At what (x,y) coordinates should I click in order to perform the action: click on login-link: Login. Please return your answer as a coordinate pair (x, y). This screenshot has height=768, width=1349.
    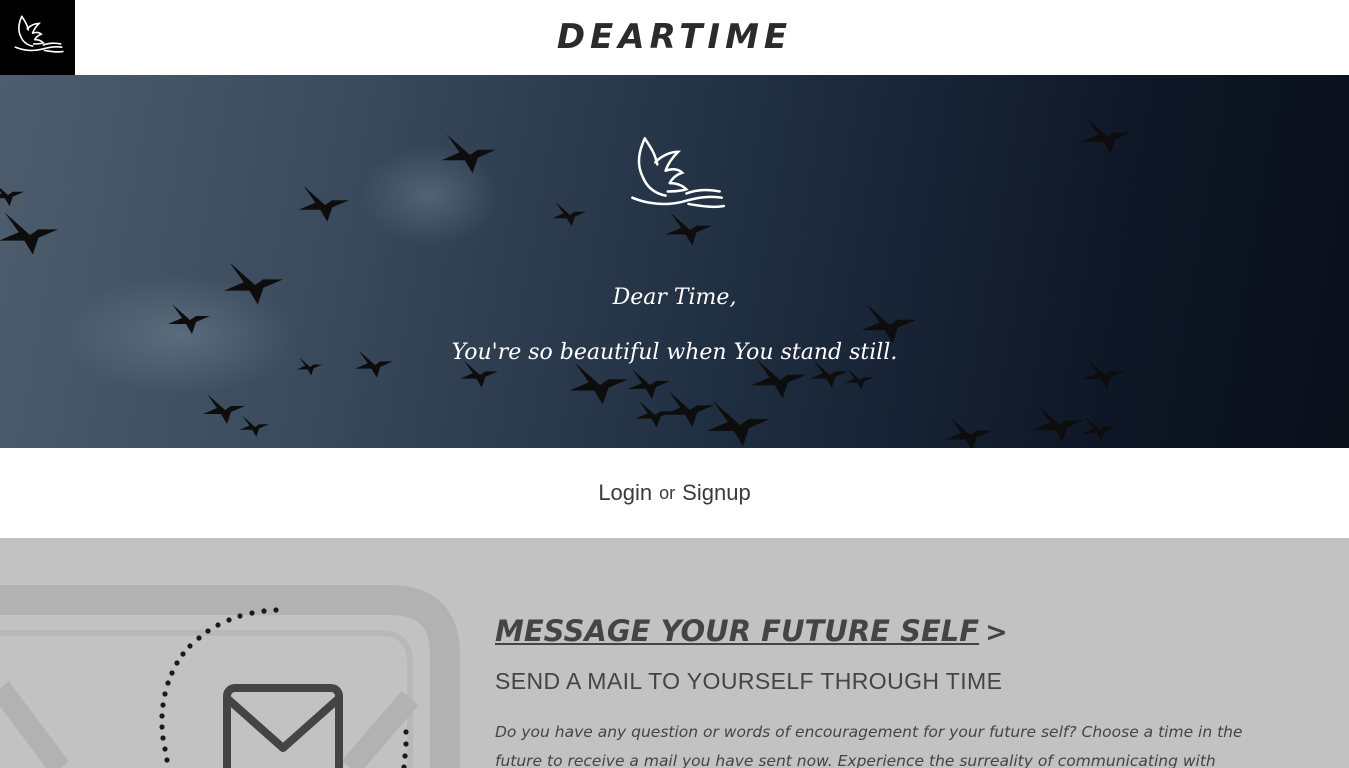
    Looking at the image, I should click on (625, 493).